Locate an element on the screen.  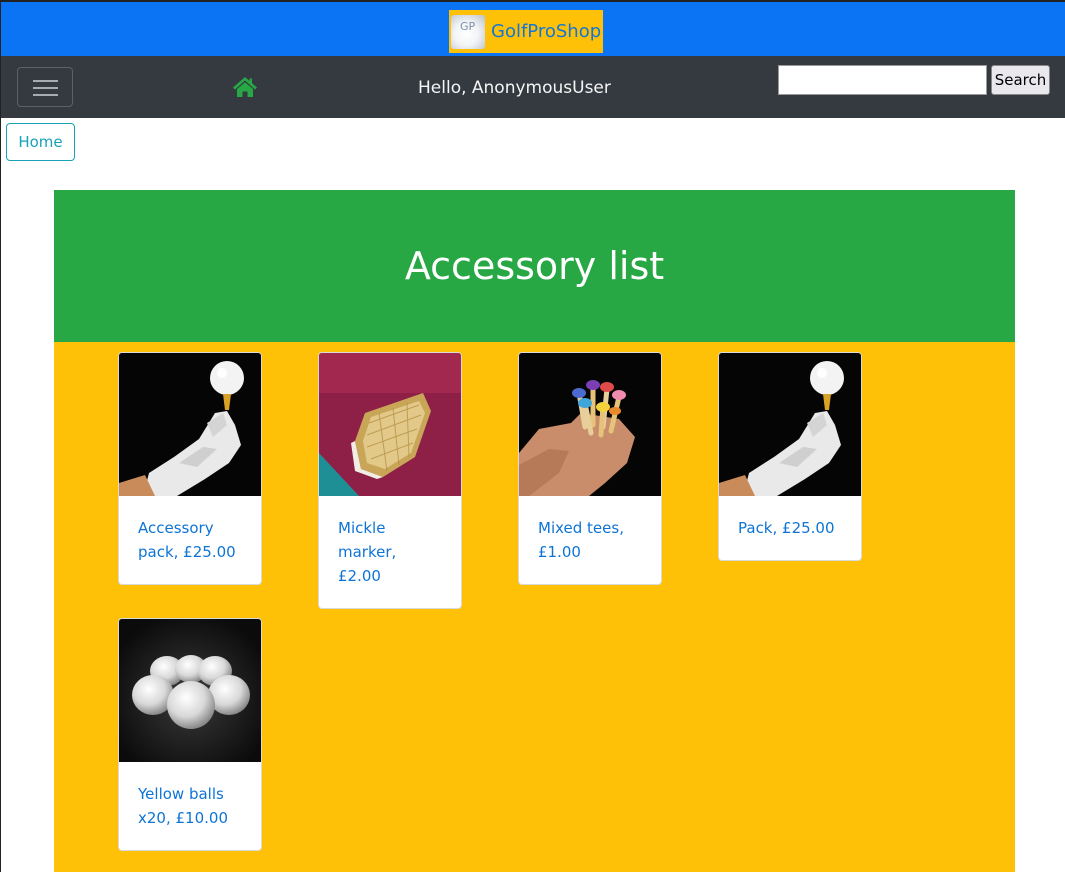
menu-toggle-button is located at coordinates (45, 87).